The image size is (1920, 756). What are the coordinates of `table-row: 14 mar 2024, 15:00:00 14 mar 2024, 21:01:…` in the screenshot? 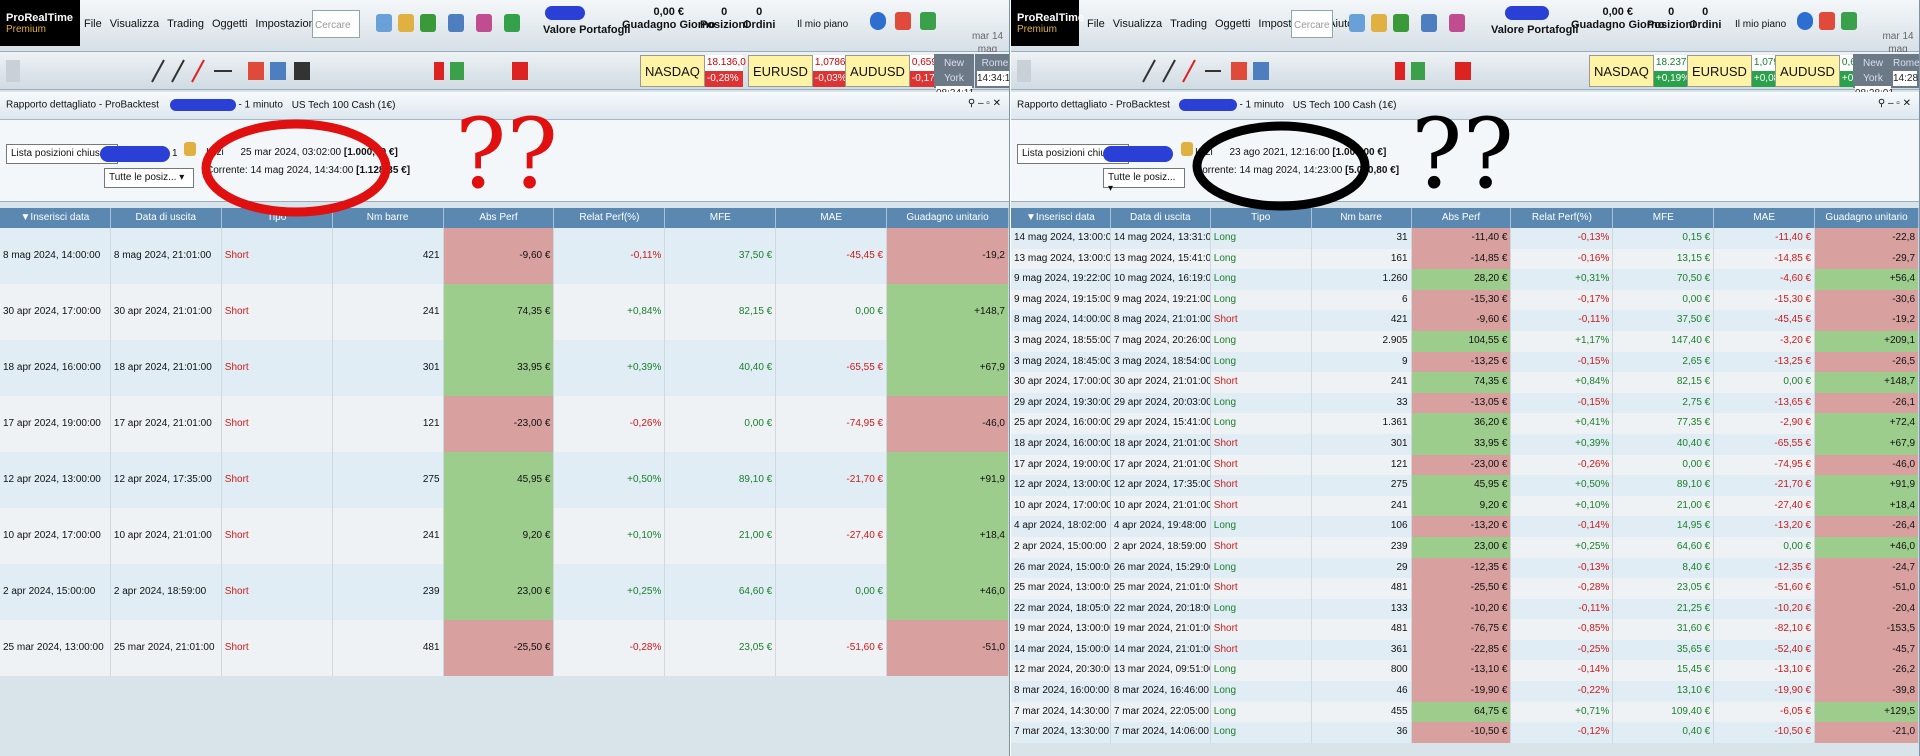 It's located at (1465, 650).